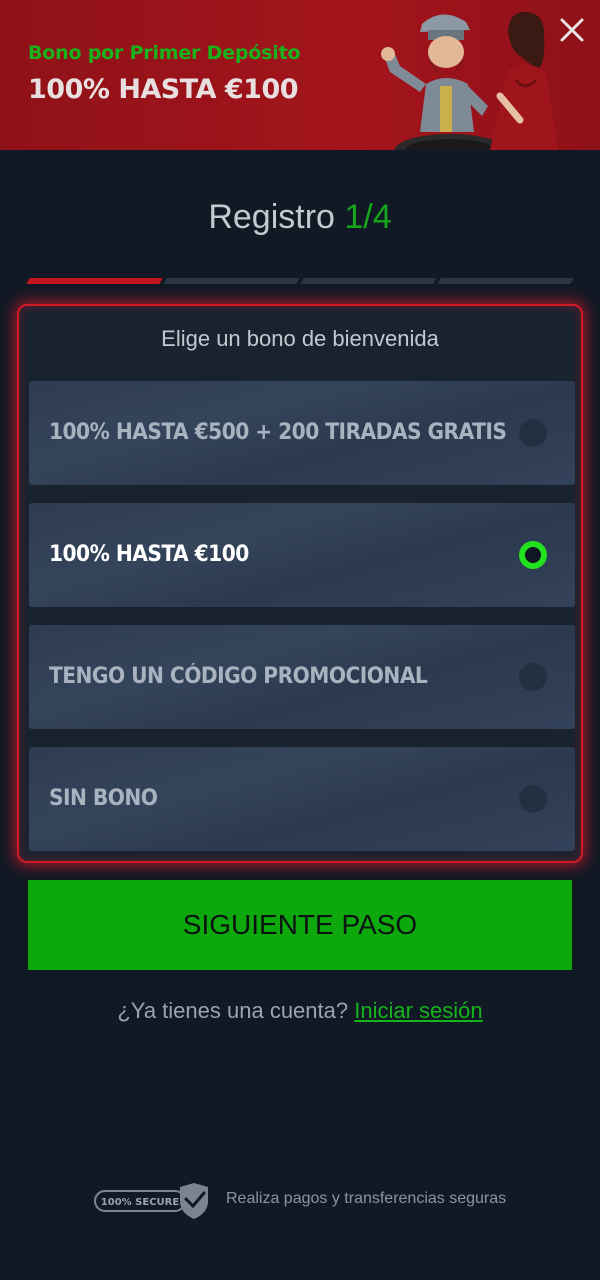 This screenshot has width=600, height=1280. Describe the element at coordinates (233, 1010) in the screenshot. I see `login-prompt-text: ¿Ya tienes una cuenta?` at that location.